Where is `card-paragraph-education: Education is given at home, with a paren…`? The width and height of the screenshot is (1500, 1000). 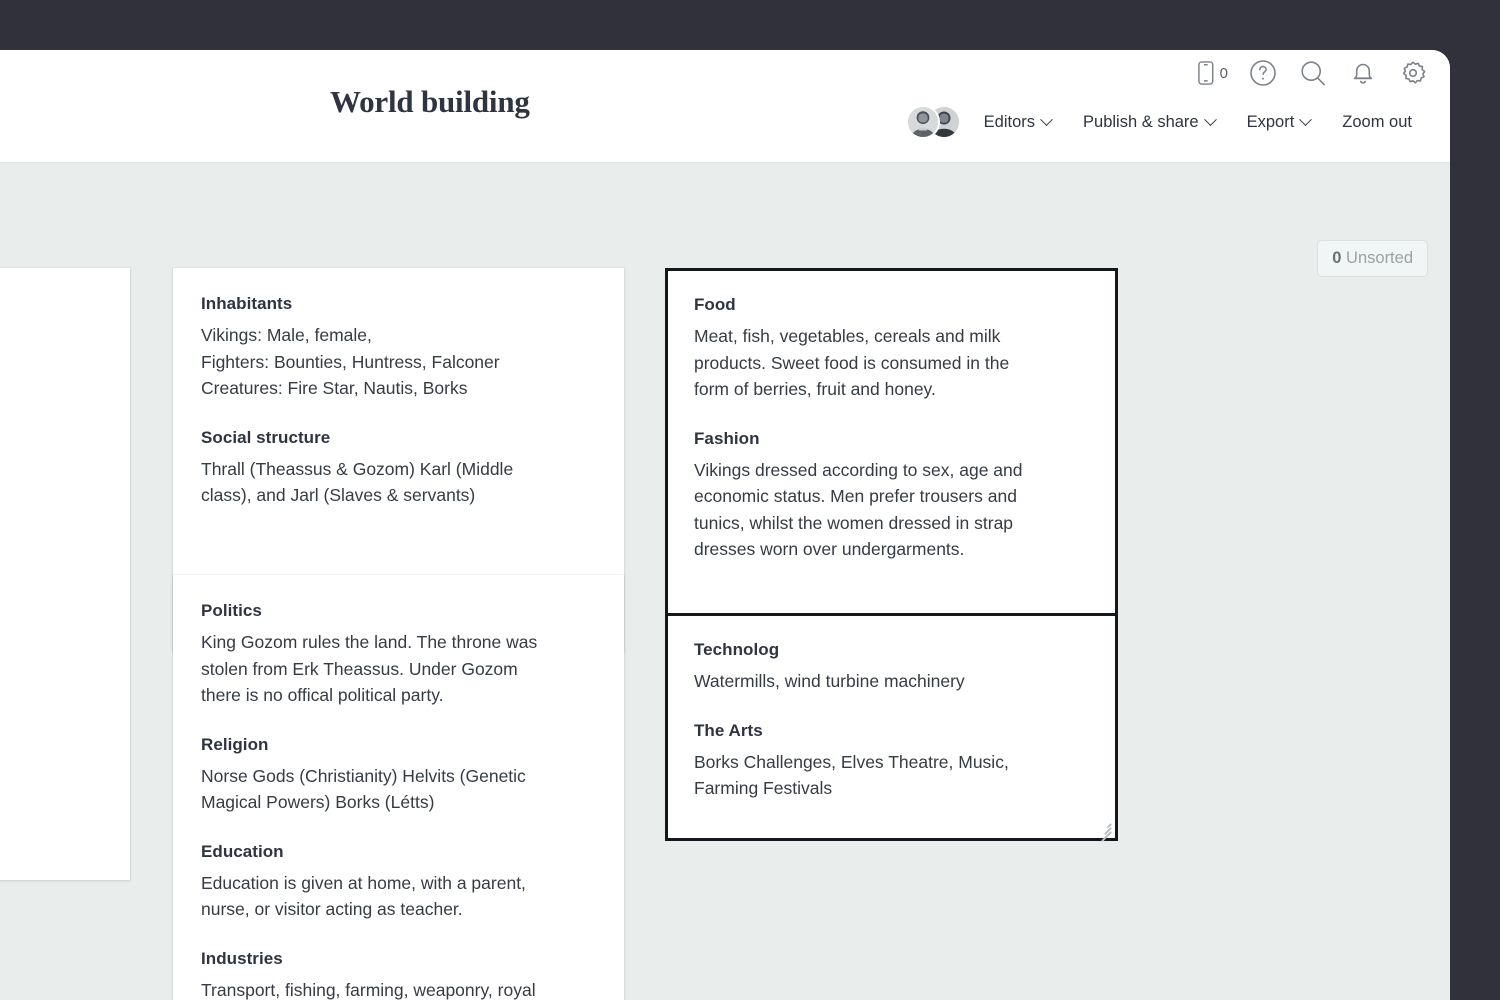
card-paragraph-education: Education is given at home, with a paren… is located at coordinates (363, 896).